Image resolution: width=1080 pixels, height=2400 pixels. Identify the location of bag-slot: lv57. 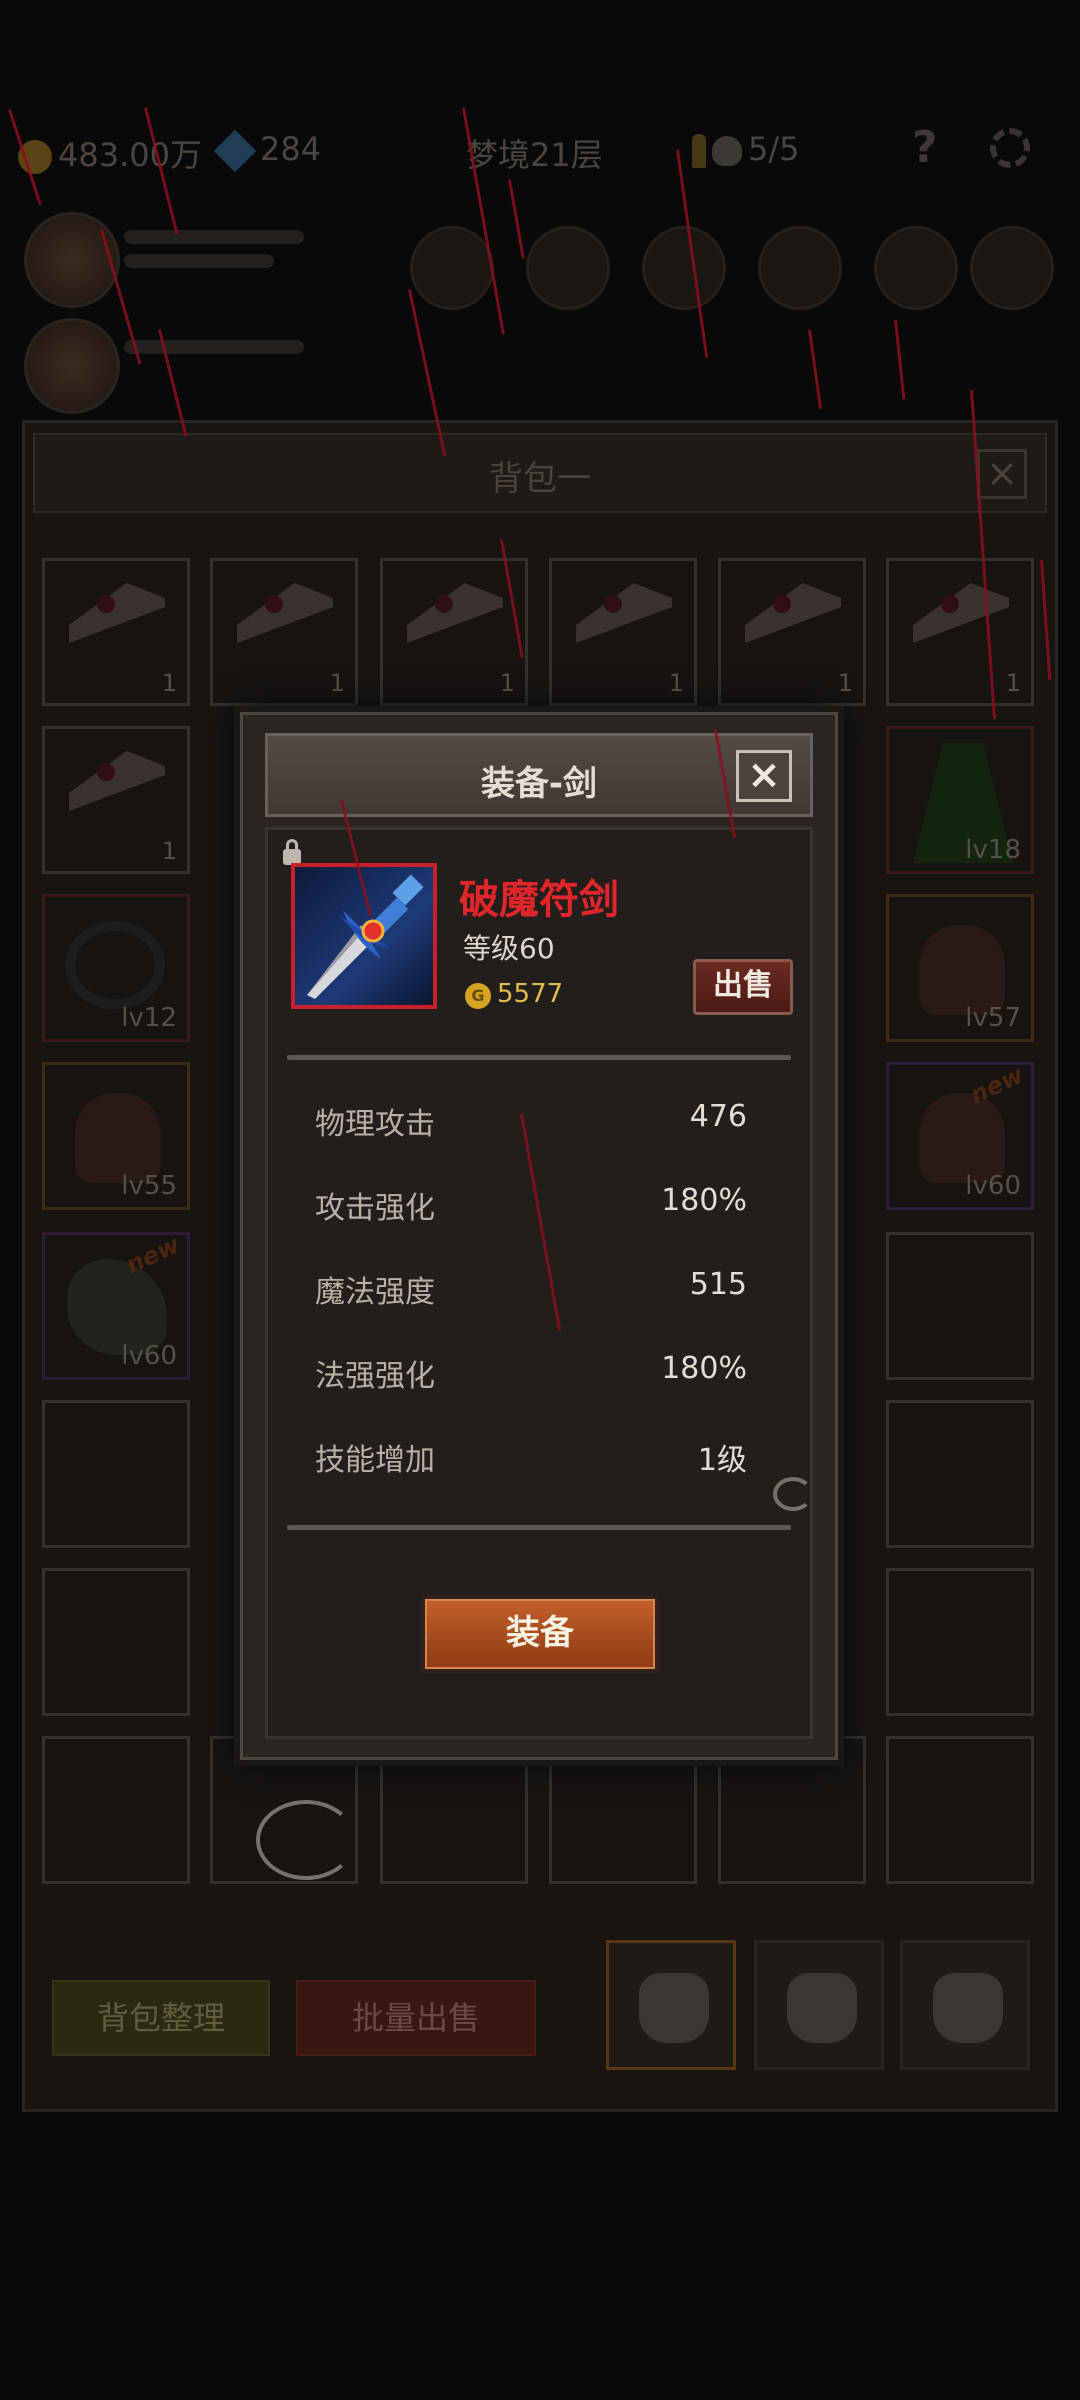
(960, 968).